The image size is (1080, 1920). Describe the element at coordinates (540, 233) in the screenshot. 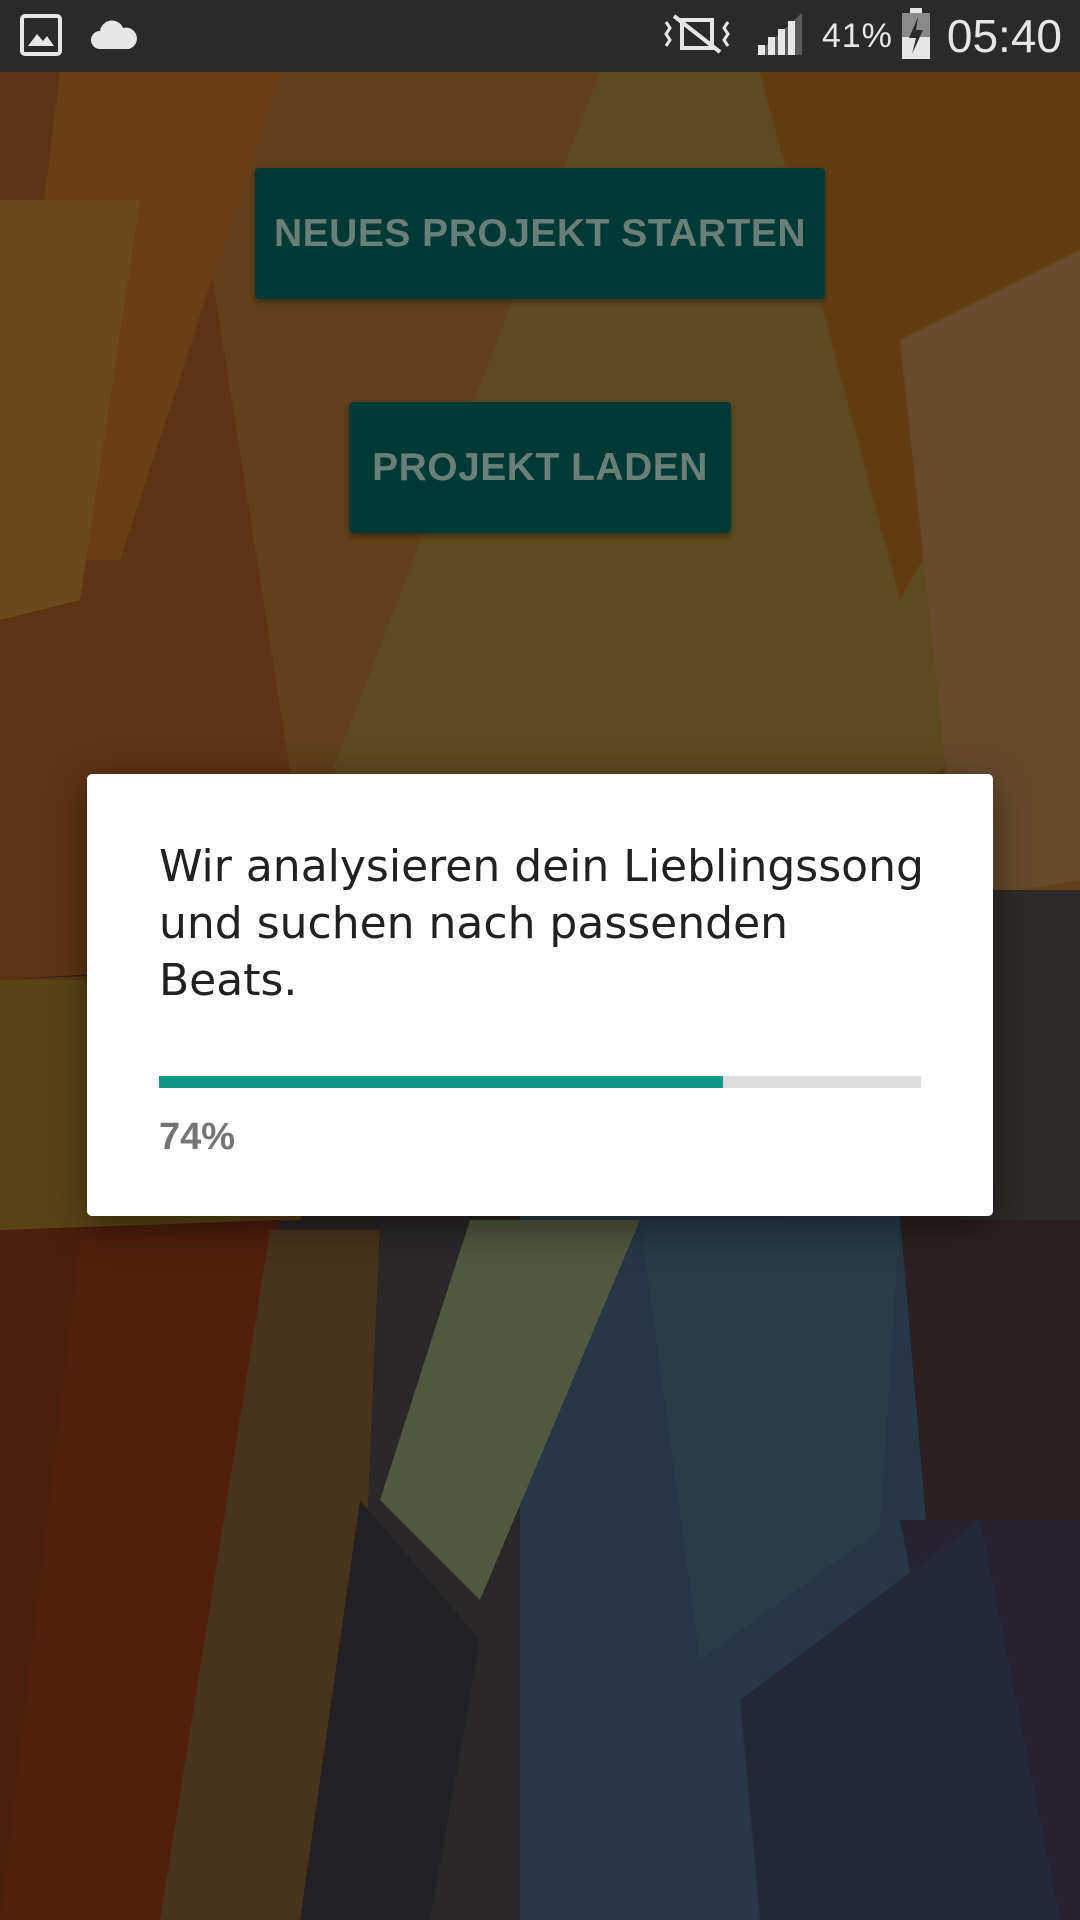

I see `new-project-button: NEUES PROJEKT STARTEN` at that location.